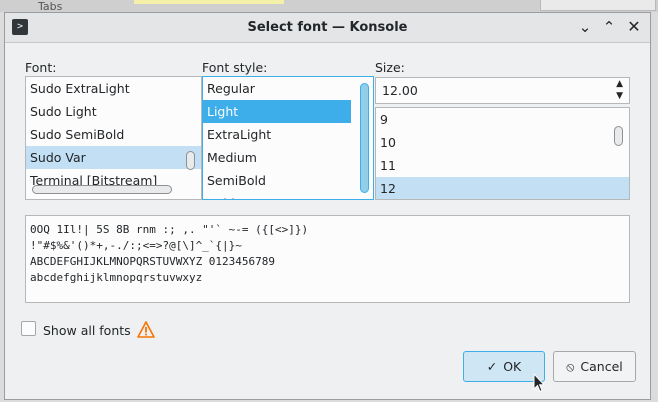 This screenshot has width=658, height=402. Describe the element at coordinates (492, 366) in the screenshot. I see `checkmark-icon: ✓` at that location.